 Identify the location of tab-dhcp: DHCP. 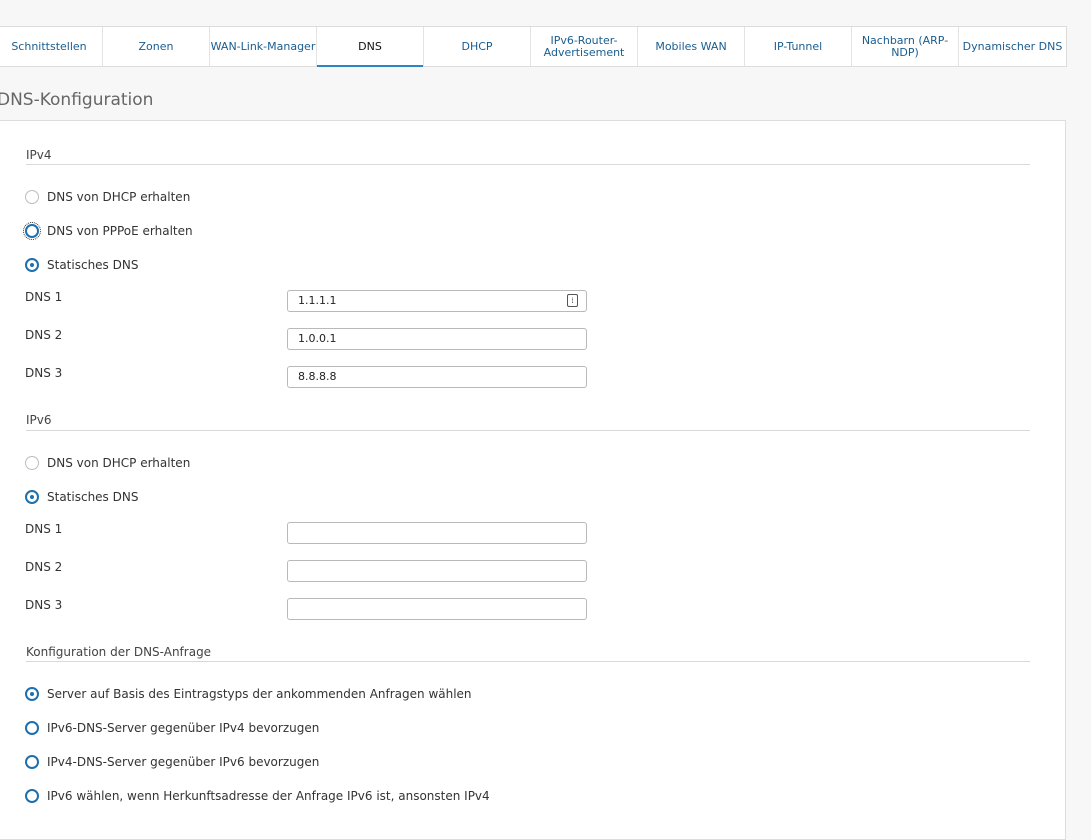
(477, 46).